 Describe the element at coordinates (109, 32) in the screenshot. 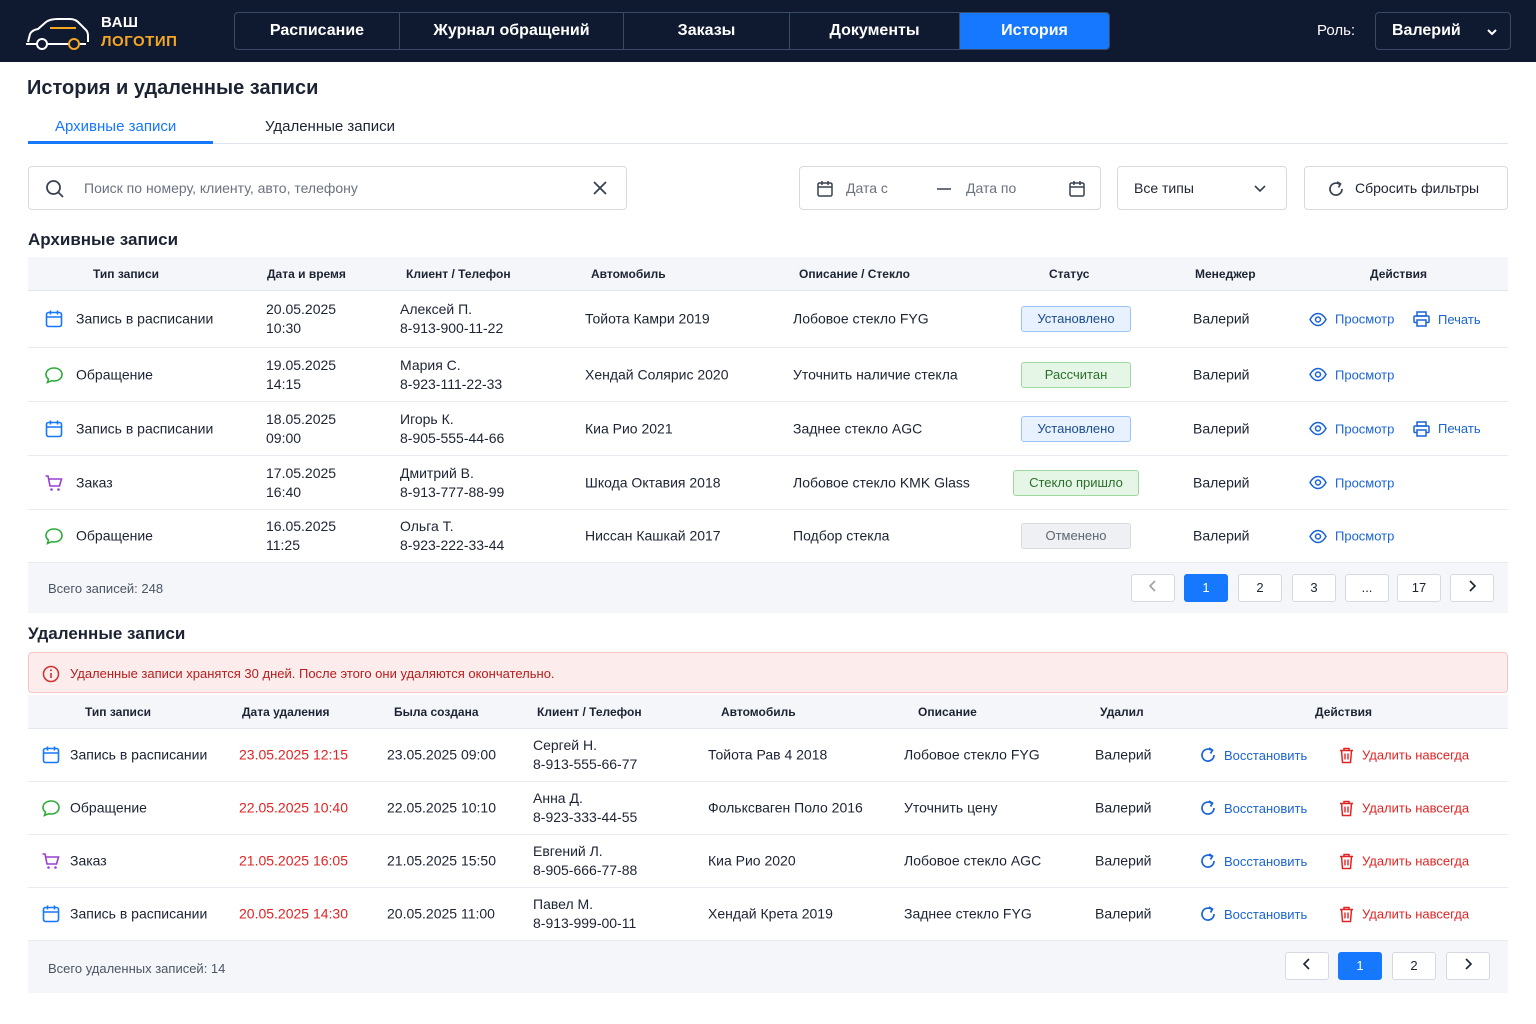

I see `logo: ВАШ ЛОГОТИП` at that location.